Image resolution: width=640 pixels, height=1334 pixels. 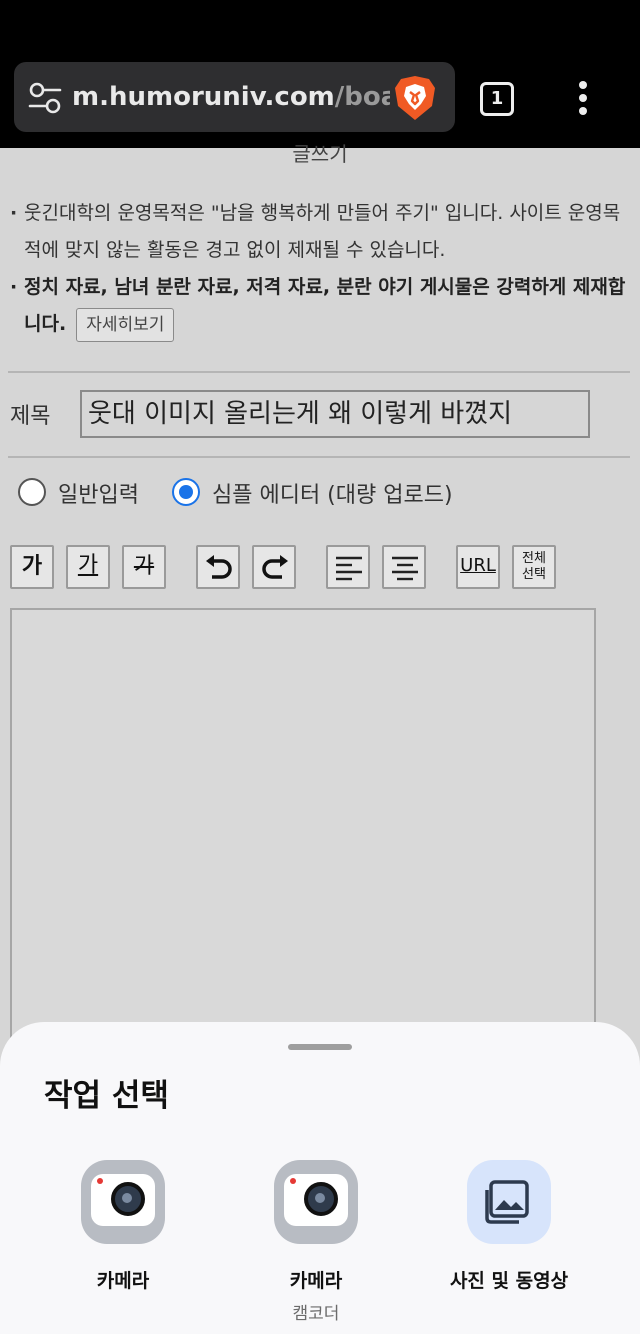 What do you see at coordinates (316, 1202) in the screenshot?
I see `camcorder-icon` at bounding box center [316, 1202].